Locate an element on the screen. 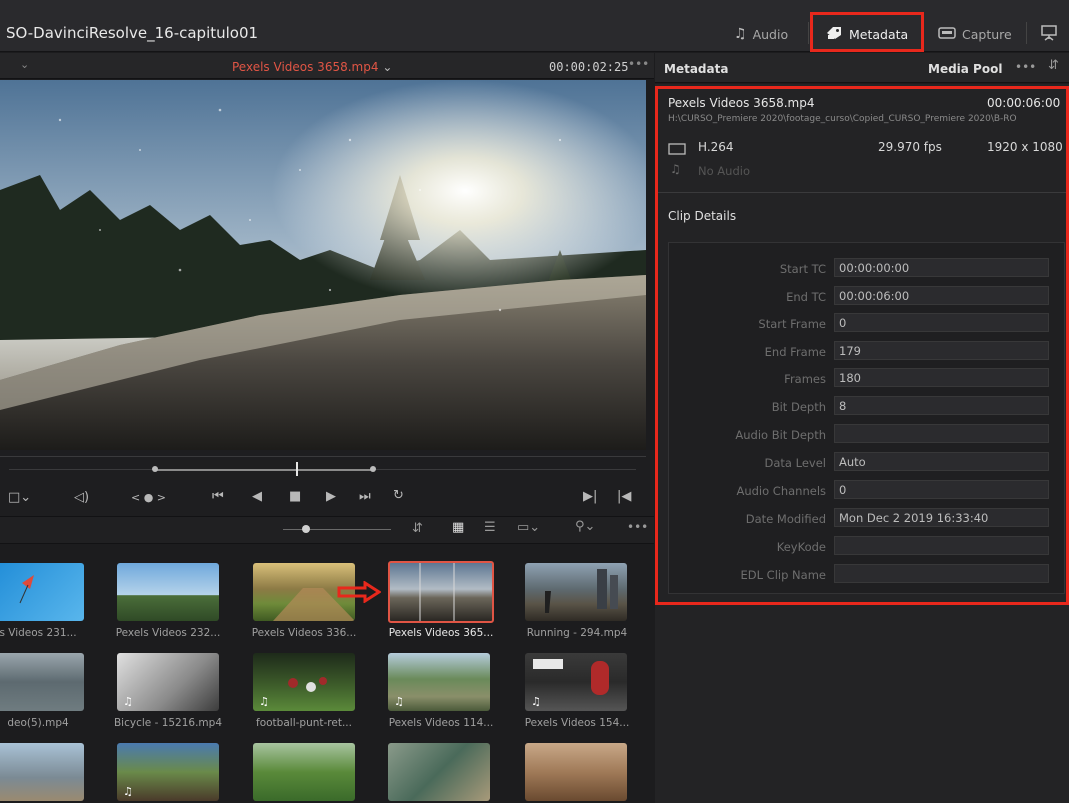 Image resolution: width=1069 pixels, height=803 pixels. thumbnail-size-slider-handle is located at coordinates (306, 529).